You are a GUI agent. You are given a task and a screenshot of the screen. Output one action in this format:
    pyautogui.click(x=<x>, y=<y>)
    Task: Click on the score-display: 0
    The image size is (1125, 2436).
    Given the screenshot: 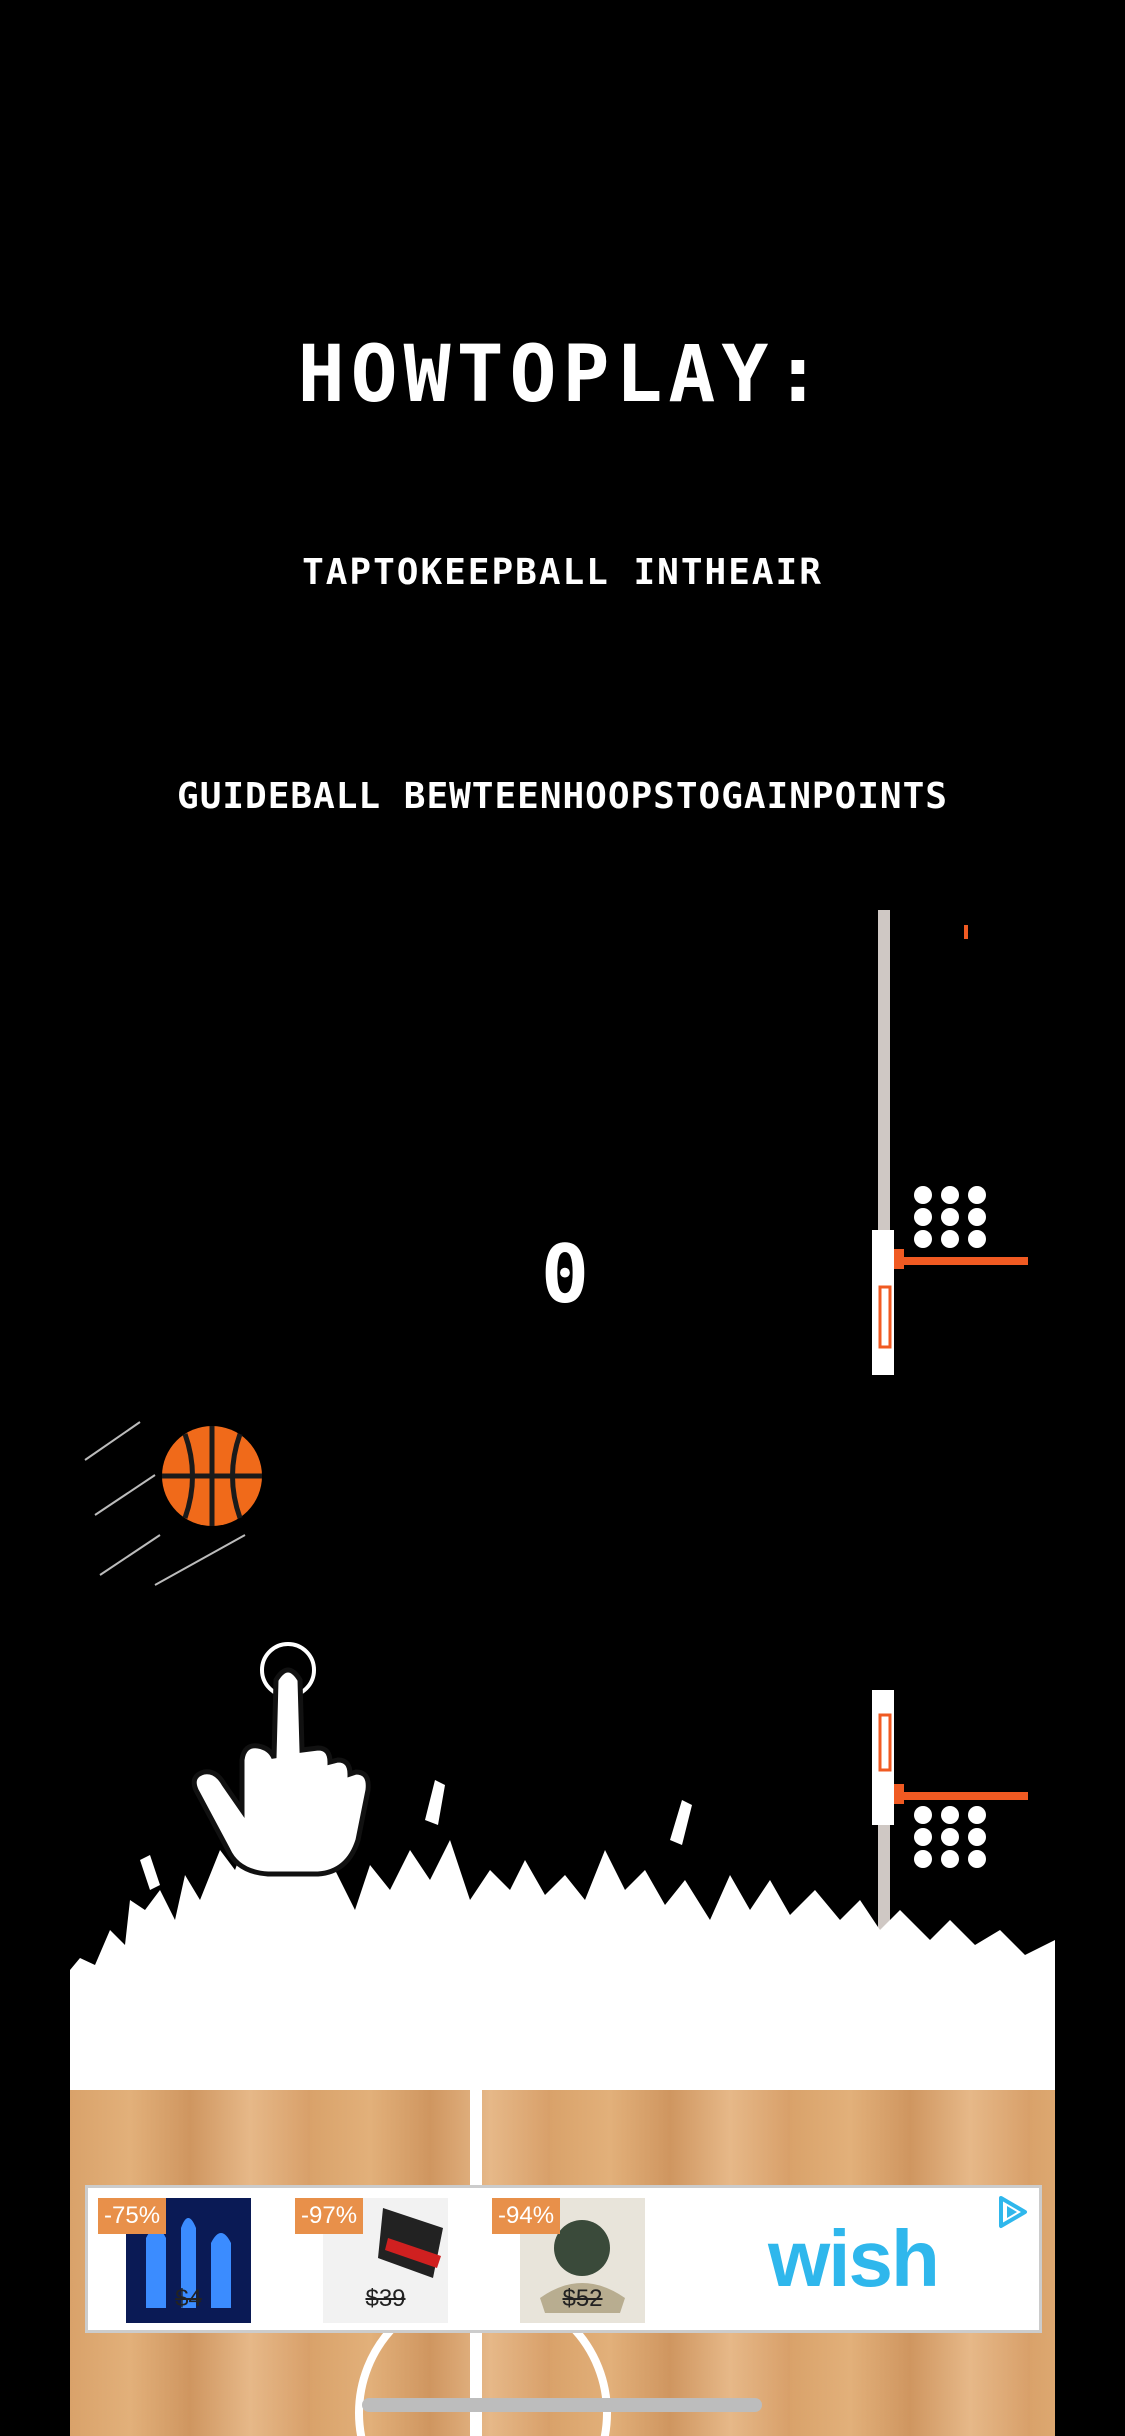 What is the action you would take?
    pyautogui.click(x=565, y=1274)
    